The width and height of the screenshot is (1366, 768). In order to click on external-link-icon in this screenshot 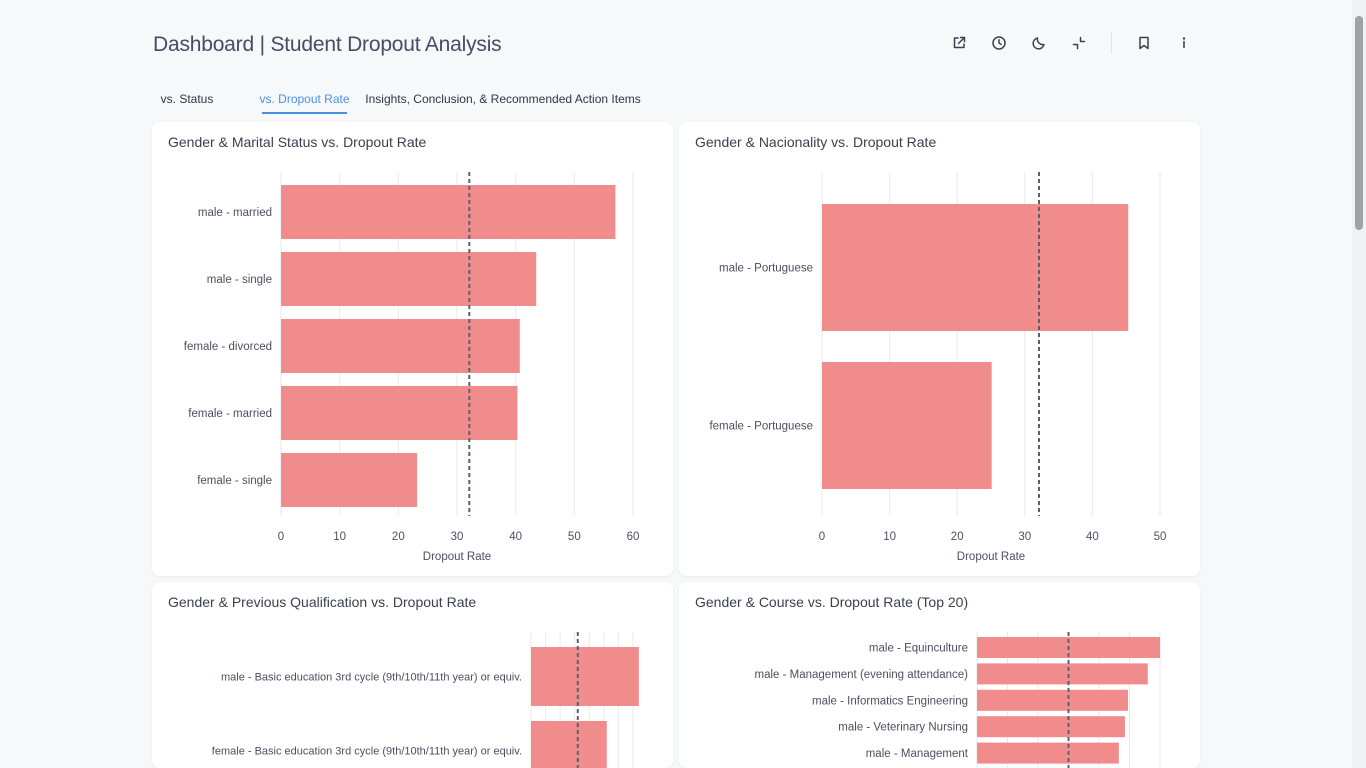, I will do `click(959, 42)`.